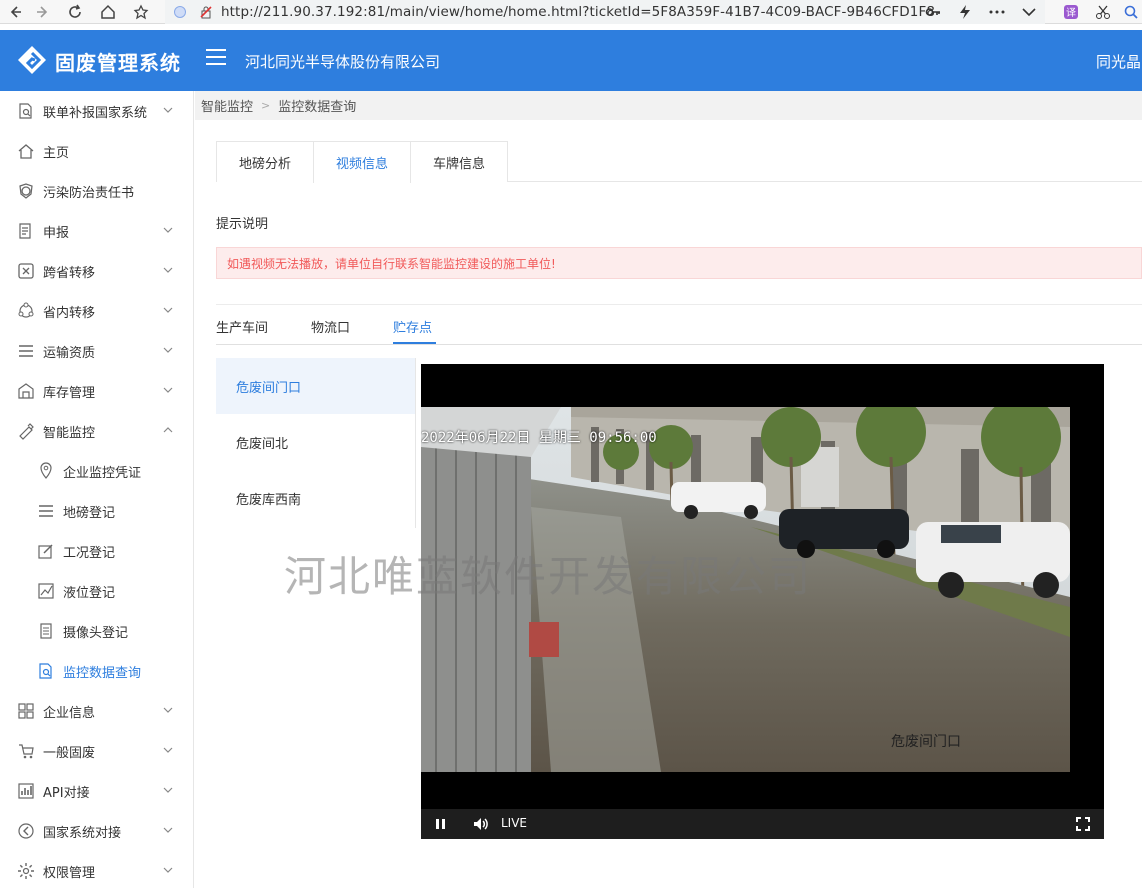 The width and height of the screenshot is (1142, 888). I want to click on circle-arrow-icon, so click(26, 831).